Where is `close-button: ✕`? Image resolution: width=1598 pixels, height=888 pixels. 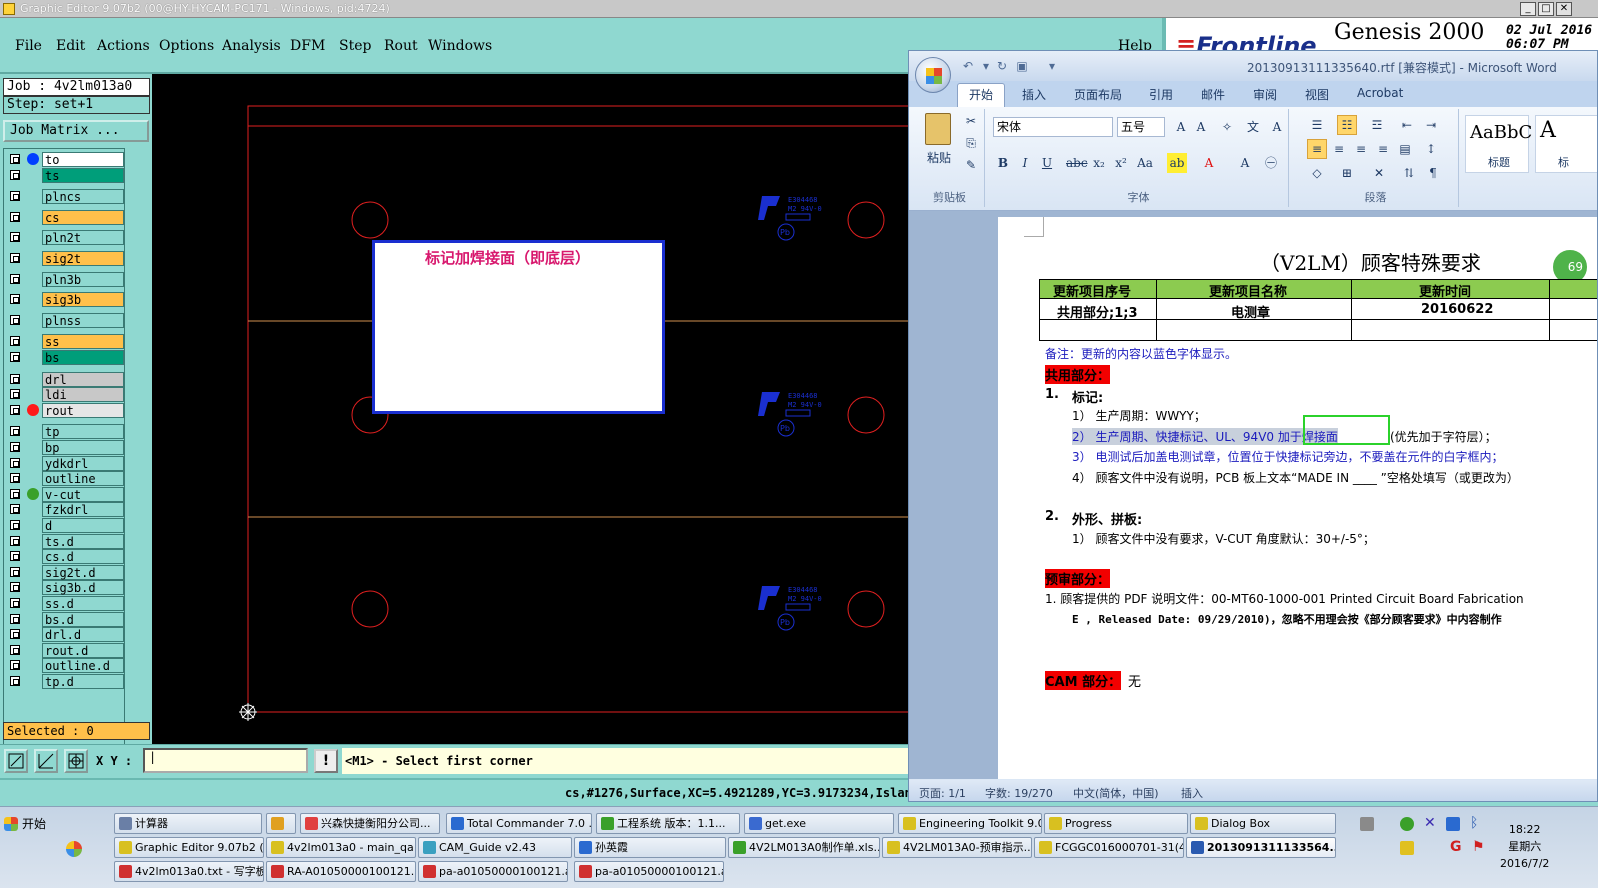
close-button: ✕ is located at coordinates (1564, 9).